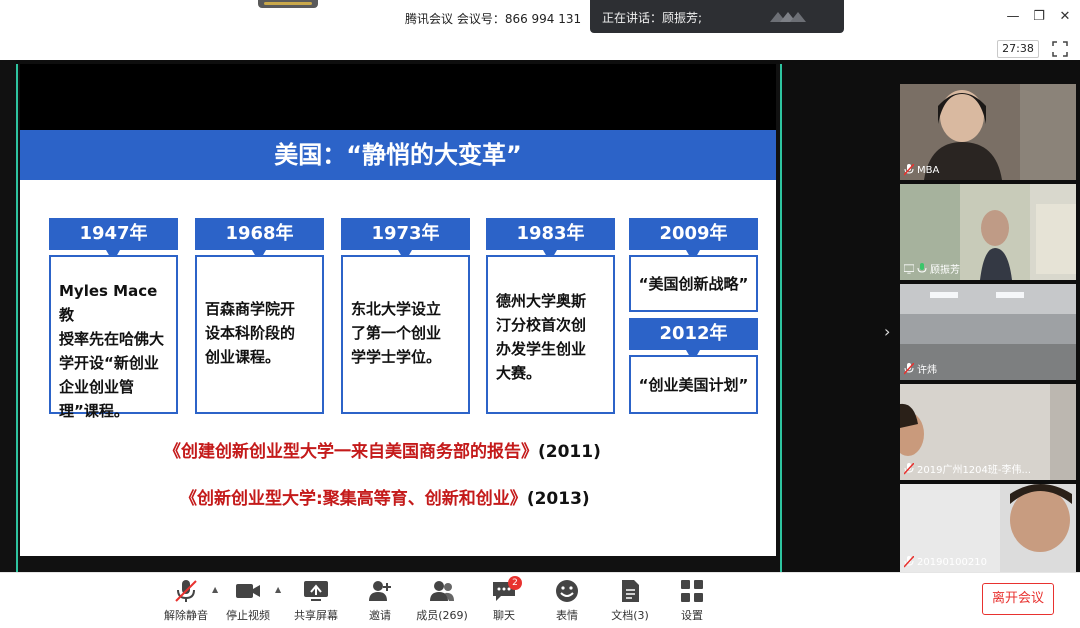 This screenshot has height=628, width=1080. I want to click on invite-button: 邀请, so click(380, 603).